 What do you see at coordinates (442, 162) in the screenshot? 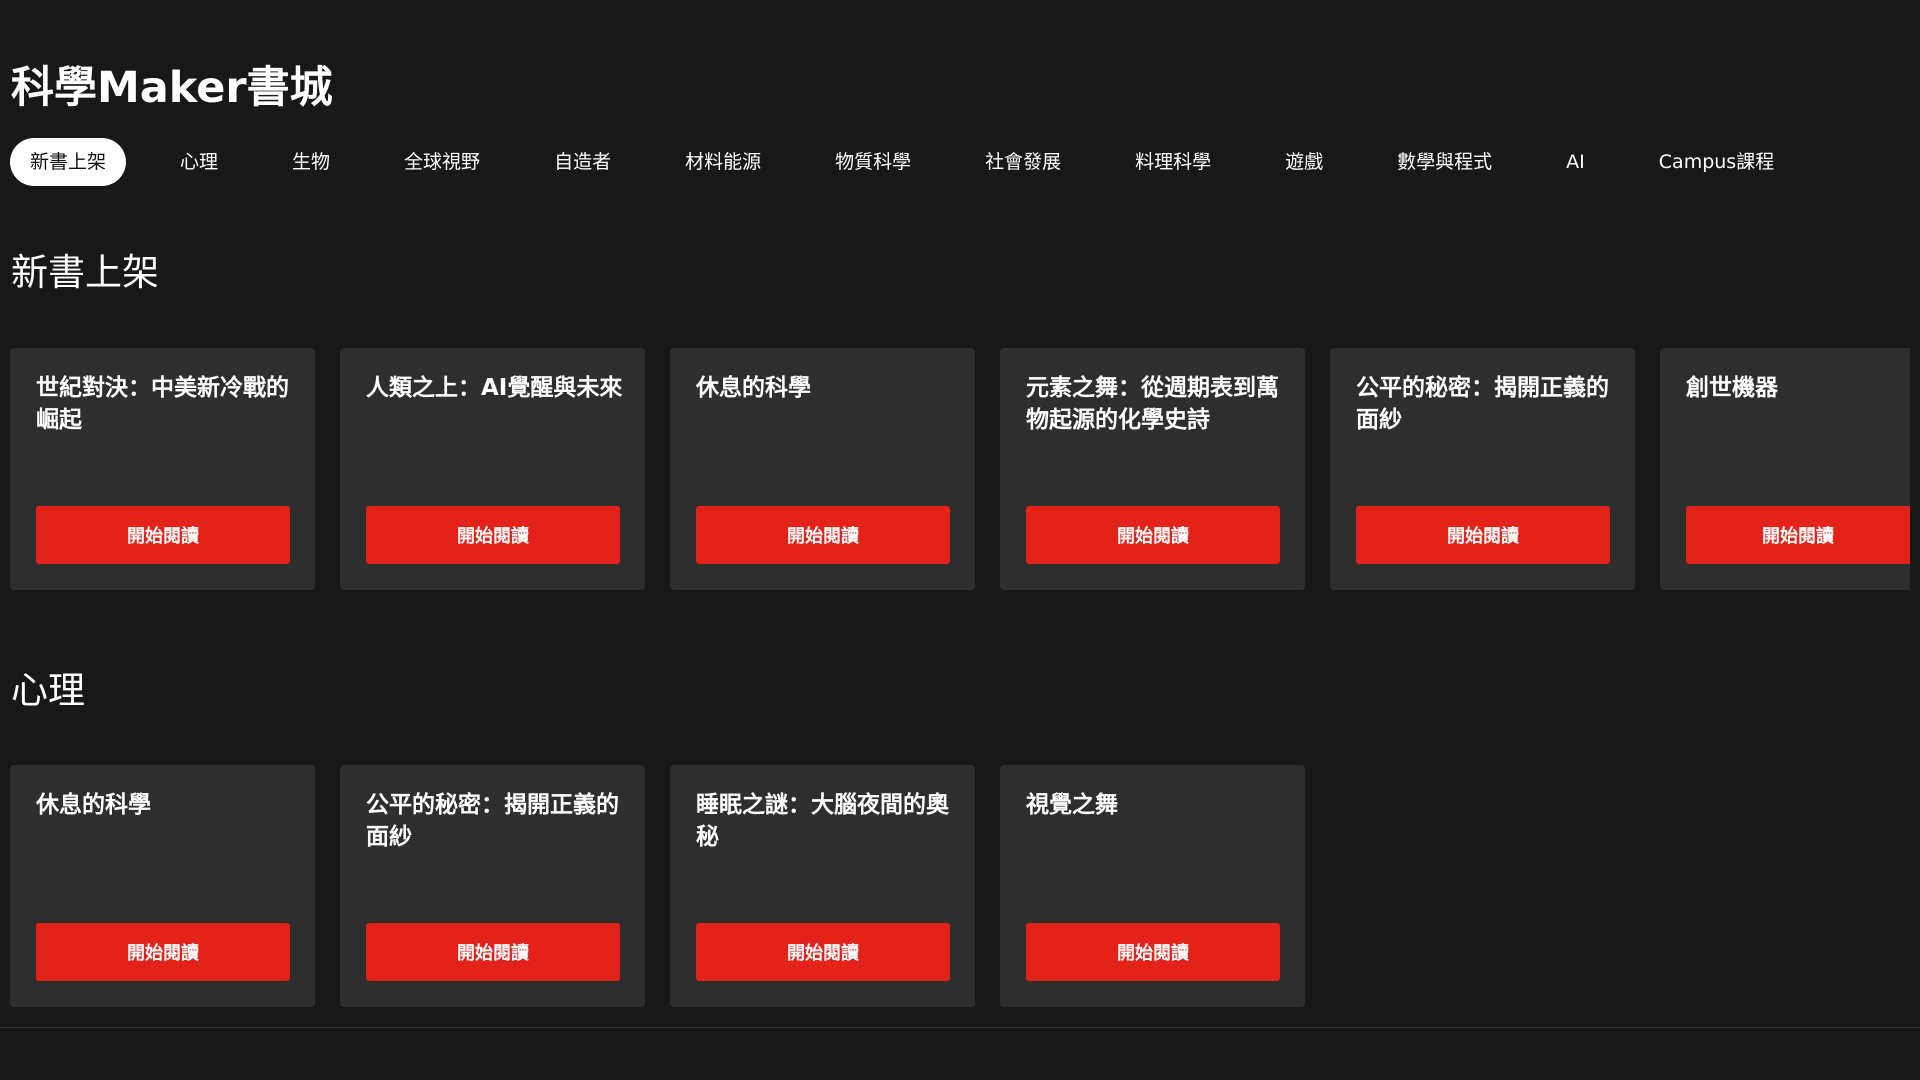
I see `tab-global-vision: 全球視野` at bounding box center [442, 162].